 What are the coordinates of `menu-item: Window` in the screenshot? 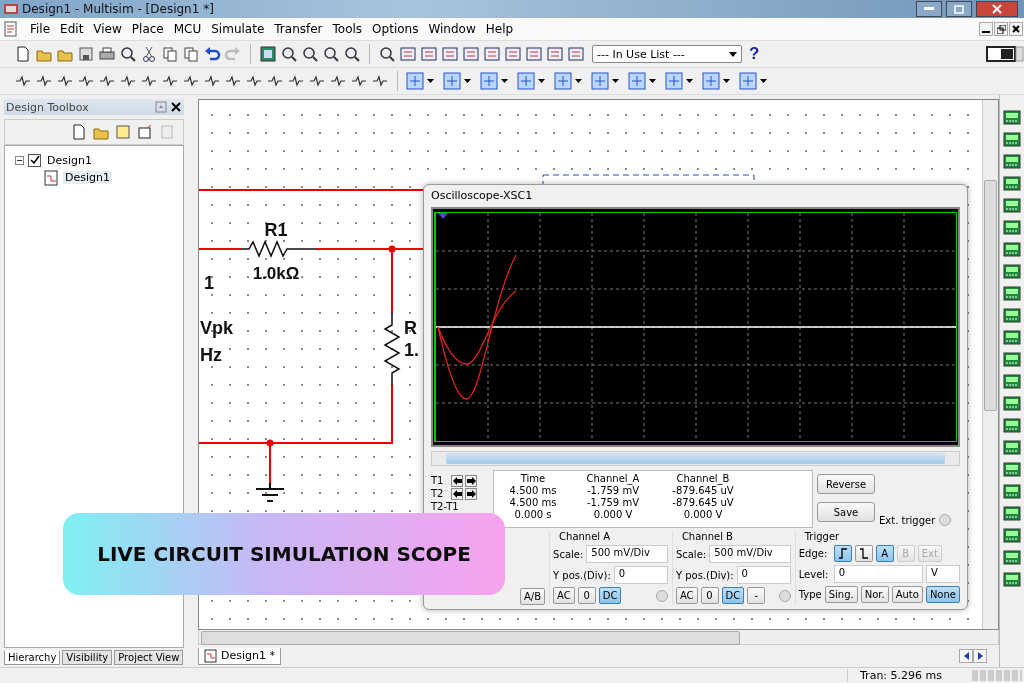 It's located at (452, 29).